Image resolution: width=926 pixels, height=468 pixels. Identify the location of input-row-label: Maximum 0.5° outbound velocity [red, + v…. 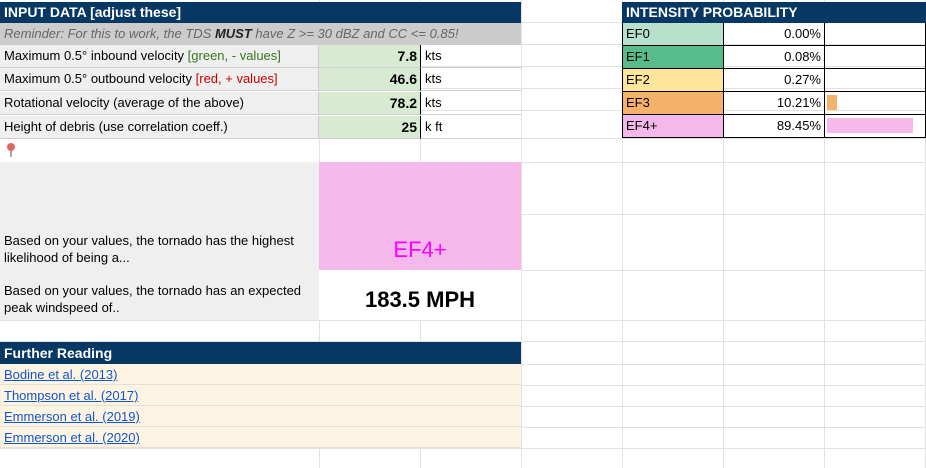
(159, 79).